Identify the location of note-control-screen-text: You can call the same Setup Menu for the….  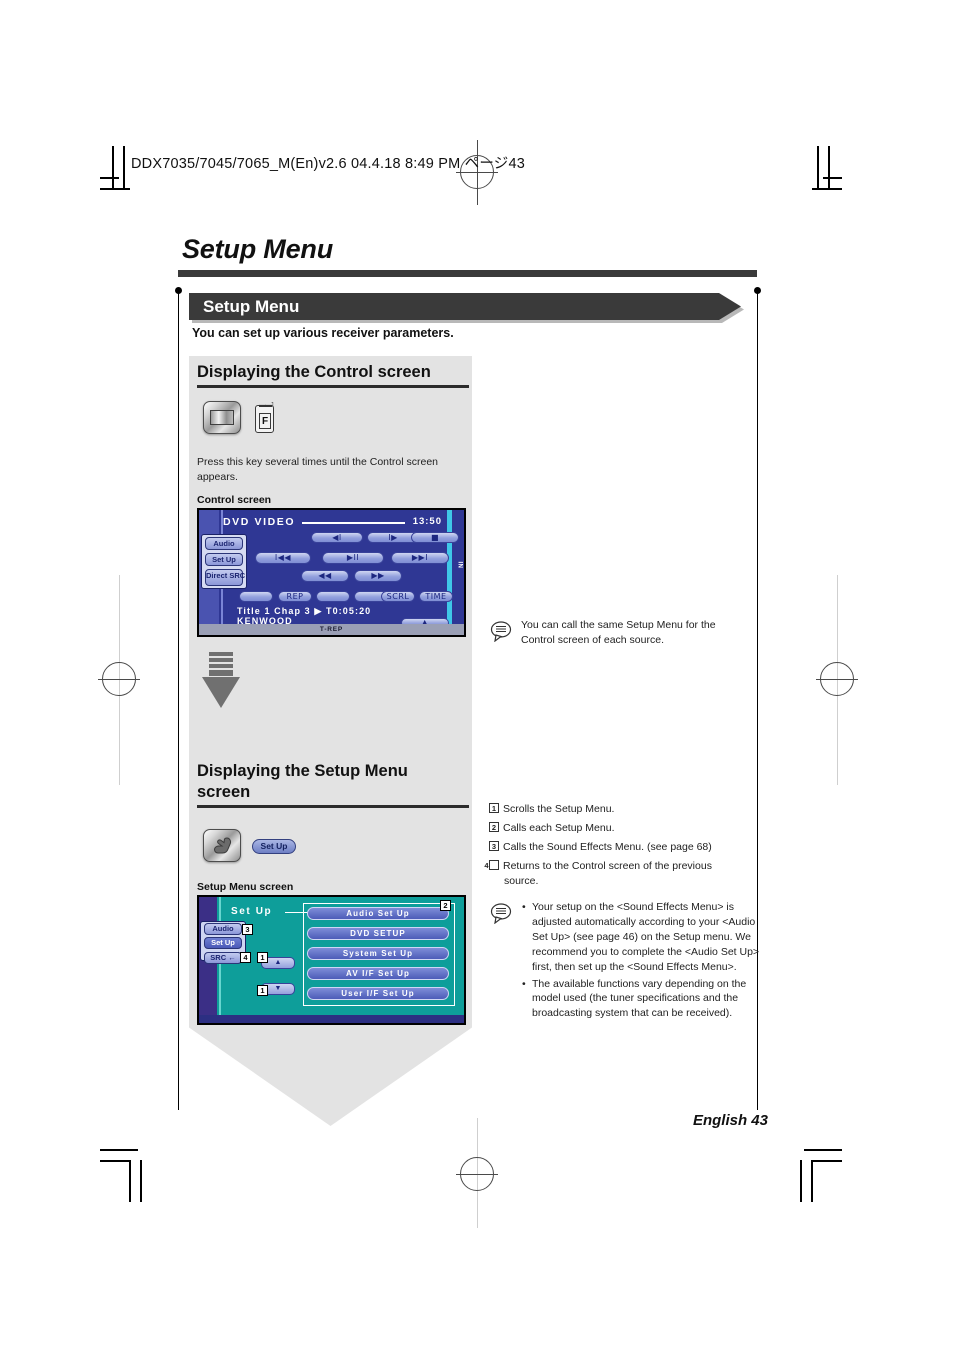
(618, 632).